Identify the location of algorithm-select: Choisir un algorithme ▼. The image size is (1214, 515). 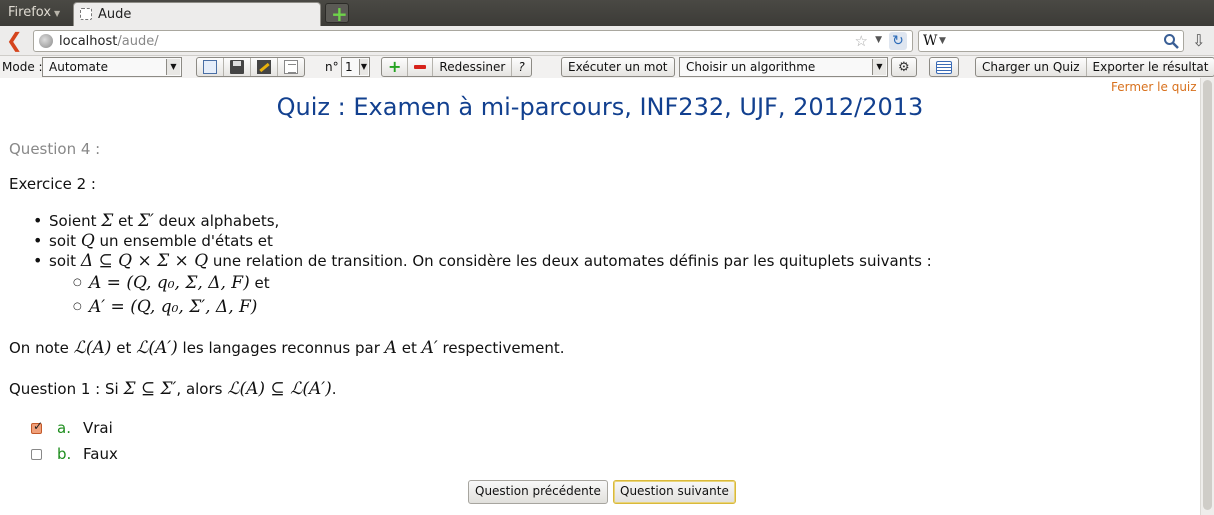
(783, 67).